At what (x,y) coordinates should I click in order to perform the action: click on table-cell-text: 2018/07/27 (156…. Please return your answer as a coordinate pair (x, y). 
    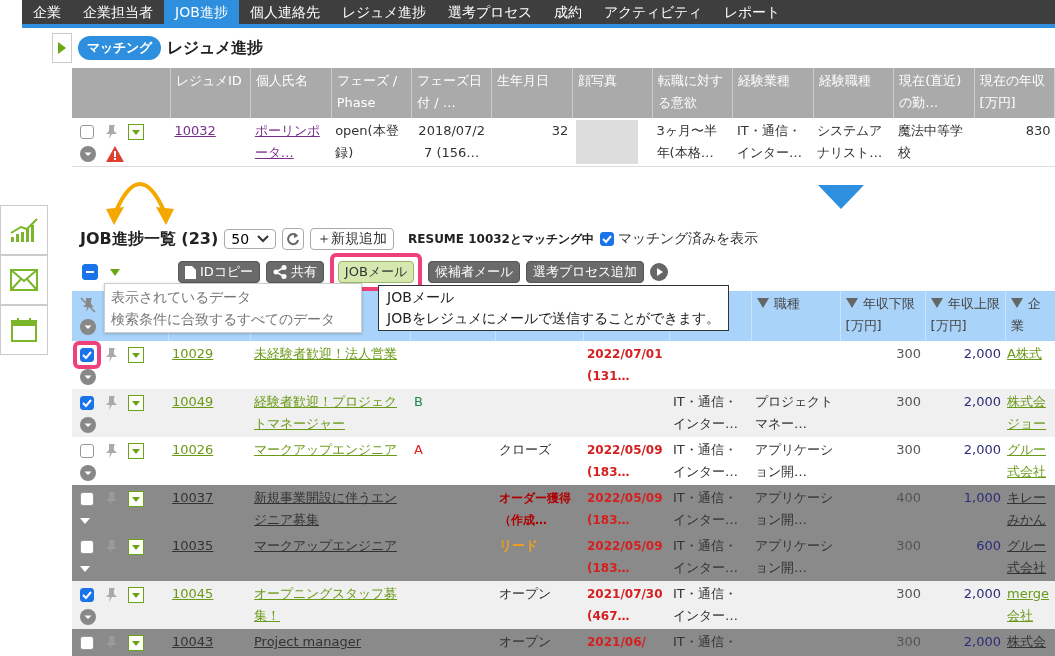
    Looking at the image, I should click on (452, 142).